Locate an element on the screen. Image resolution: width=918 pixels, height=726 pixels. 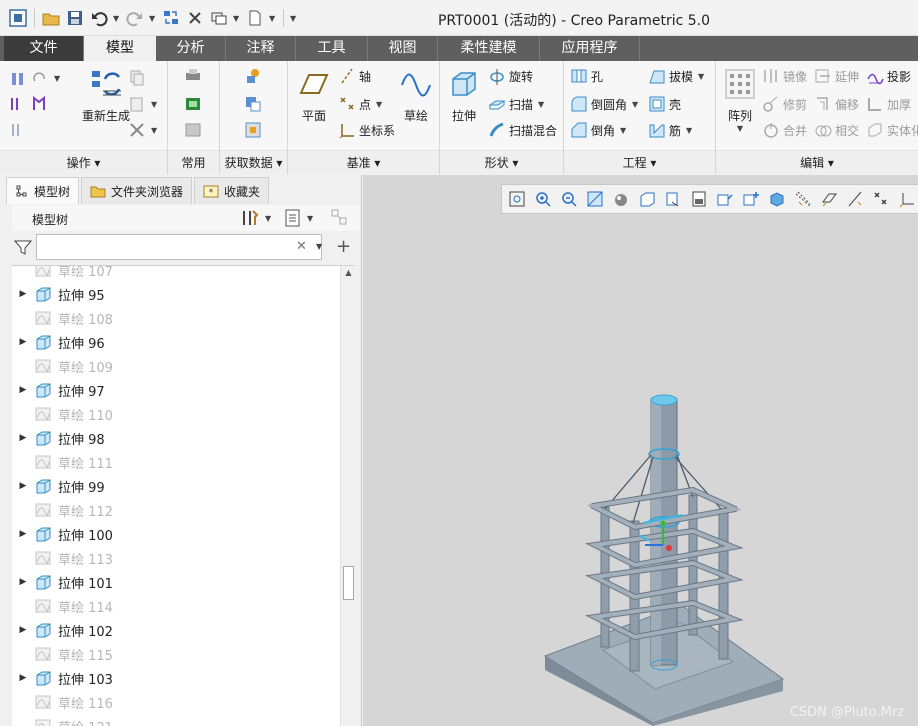
paste-button: ▼ is located at coordinates (142, 104).